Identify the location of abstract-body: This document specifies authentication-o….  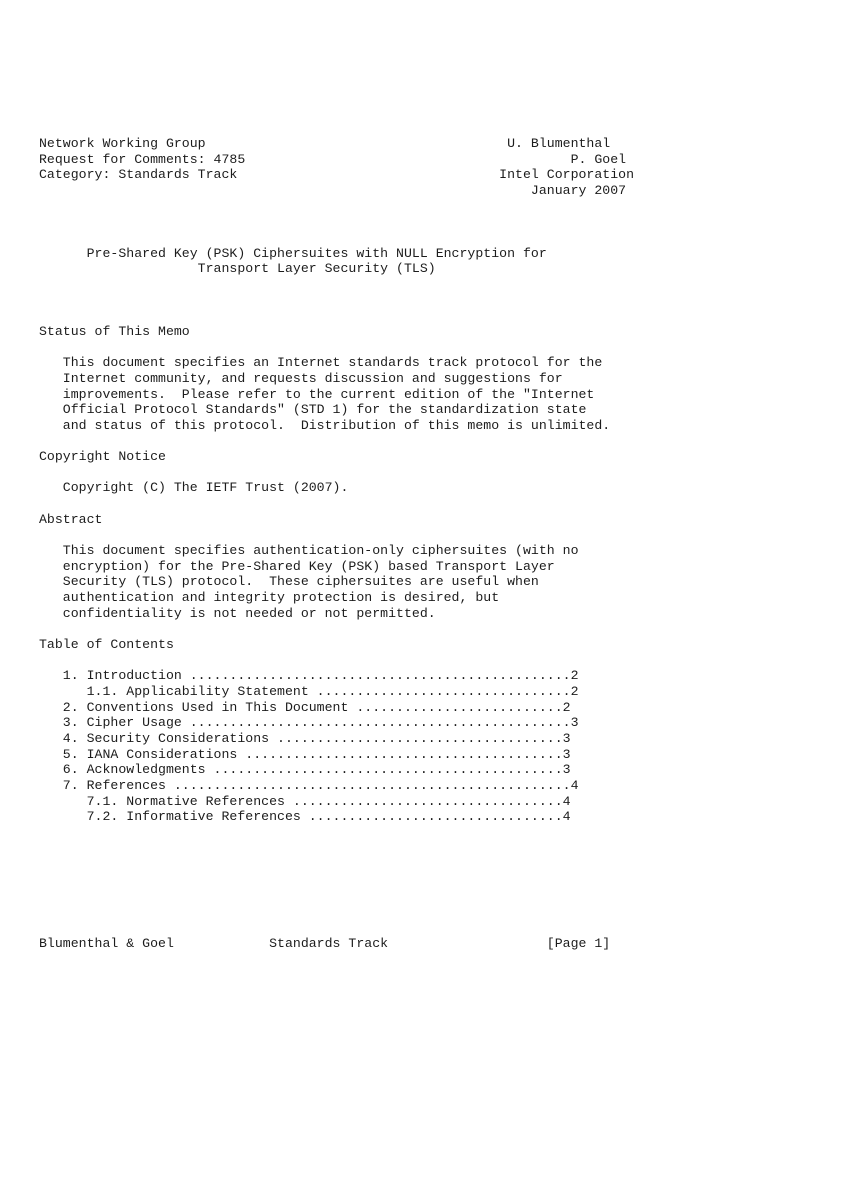
(320, 582).